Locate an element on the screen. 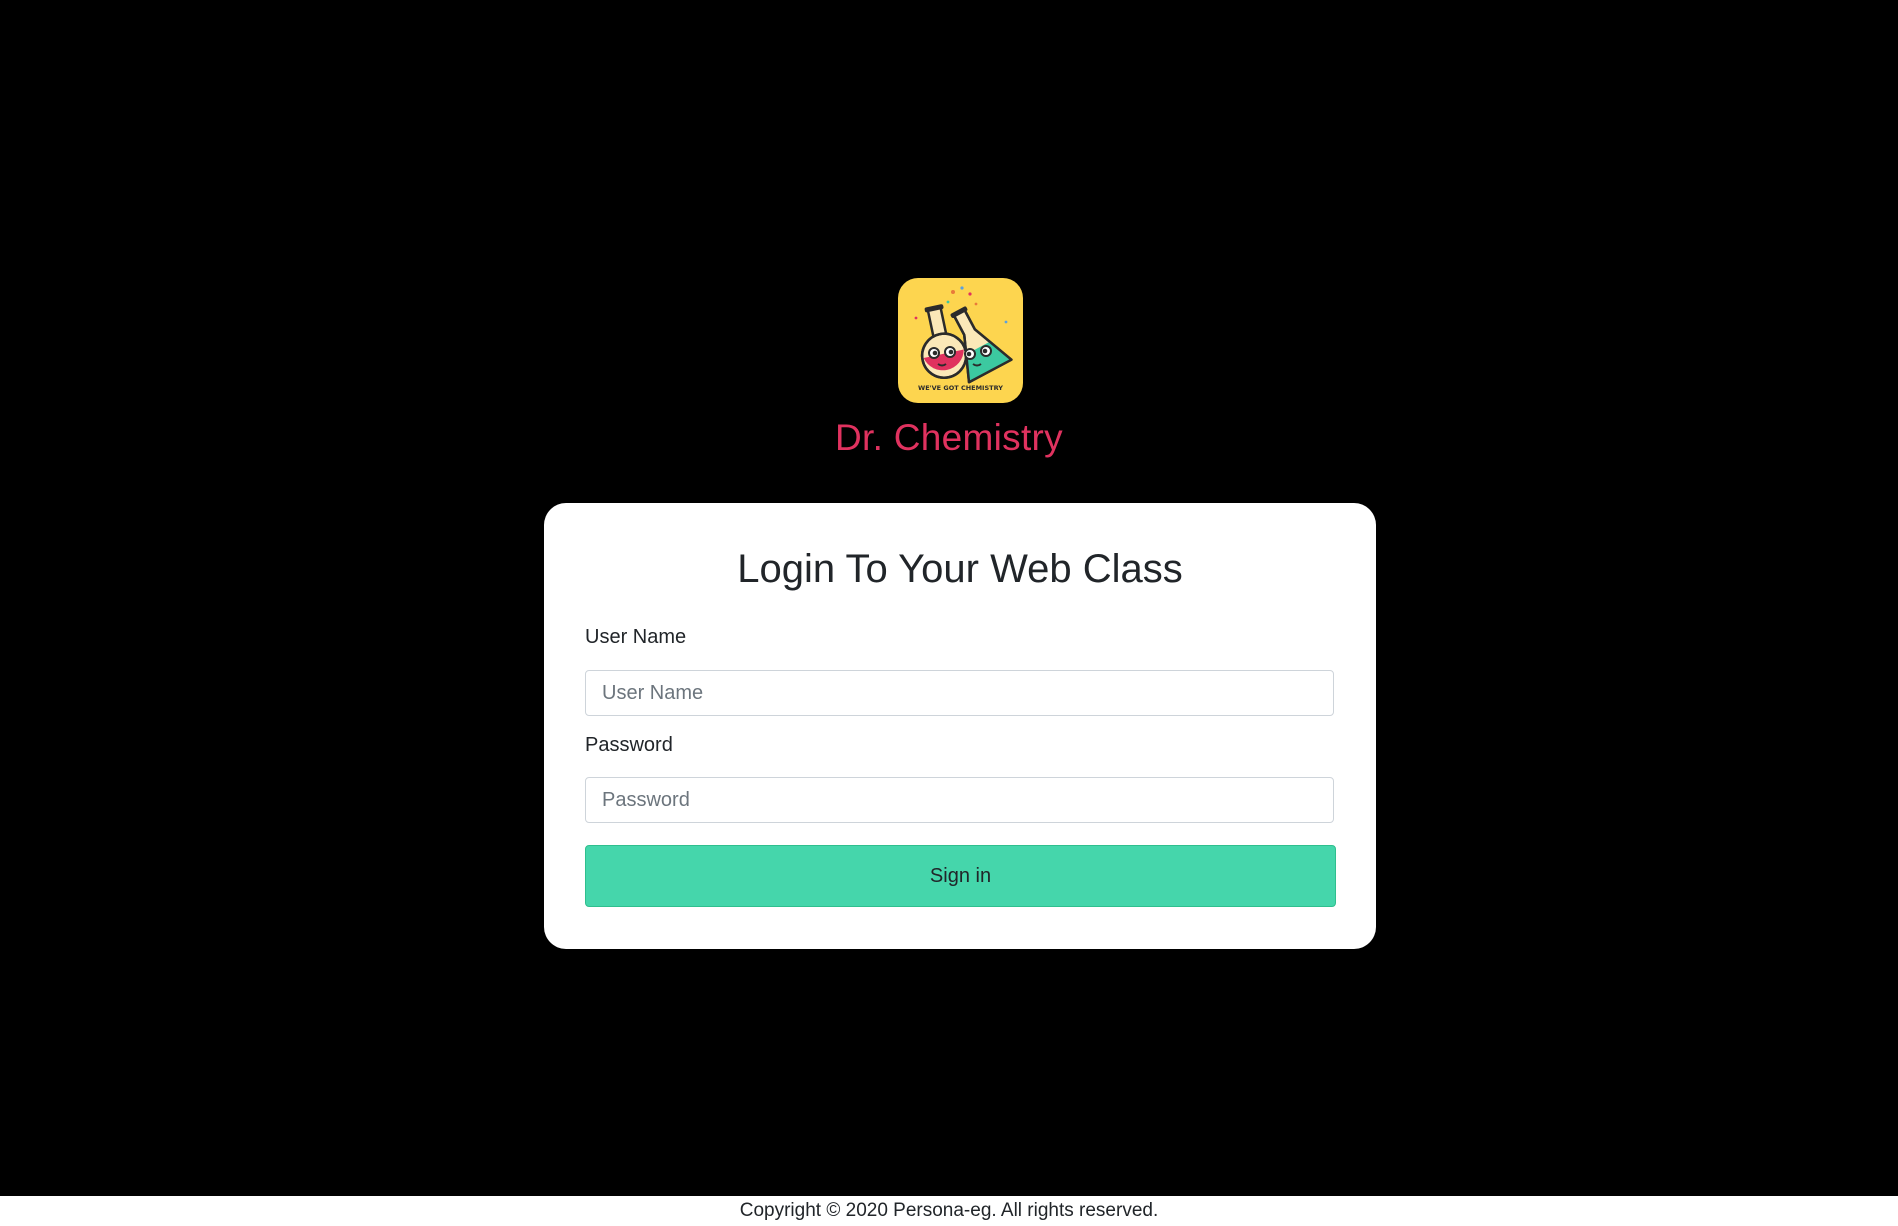 The image size is (1898, 1226). sign-in-button: Sign in is located at coordinates (960, 876).